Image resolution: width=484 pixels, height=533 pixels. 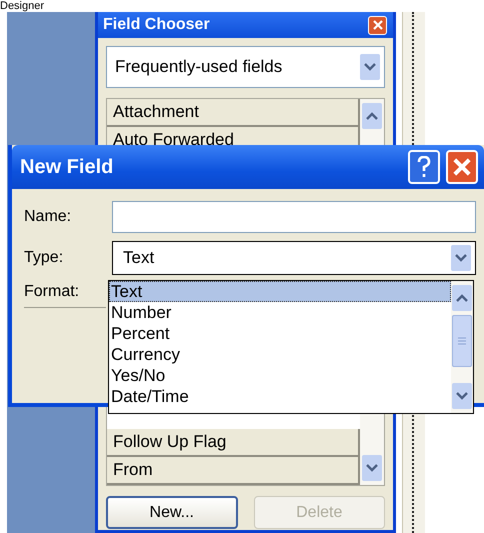 I want to click on page-heading: Designer, so click(x=22, y=6).